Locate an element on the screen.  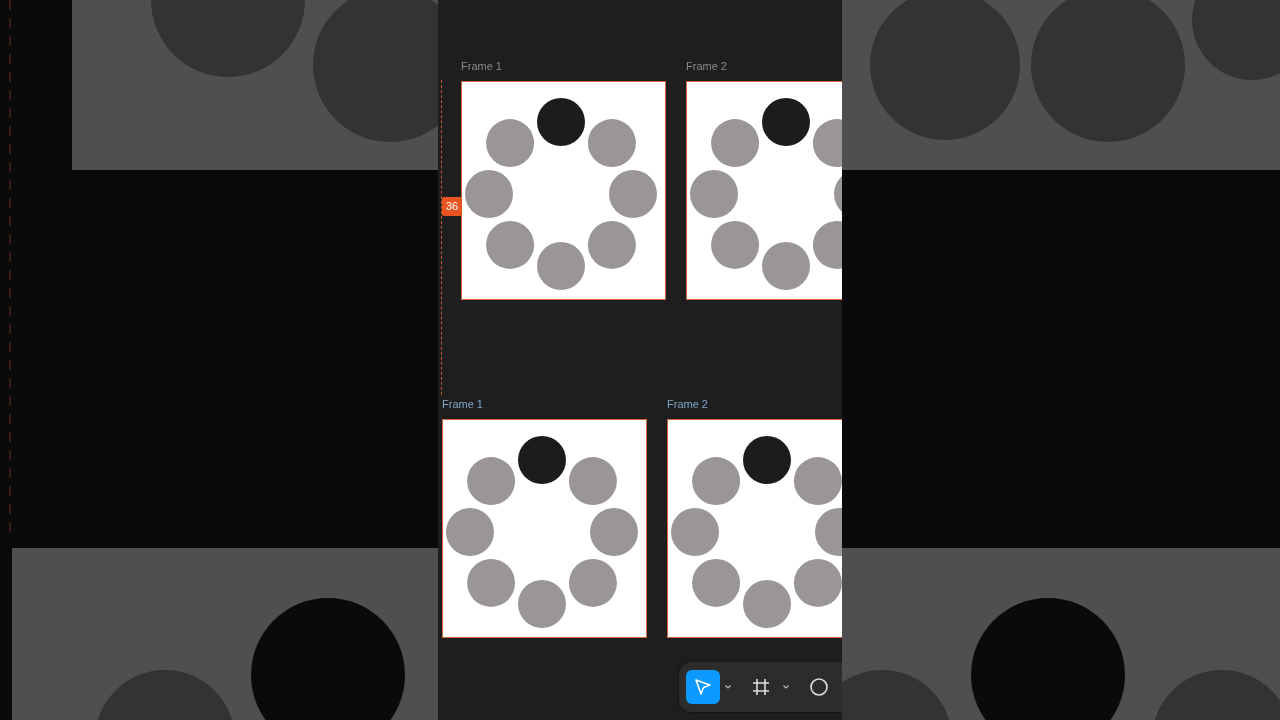
measure-badge: 36 is located at coordinates (452, 206).